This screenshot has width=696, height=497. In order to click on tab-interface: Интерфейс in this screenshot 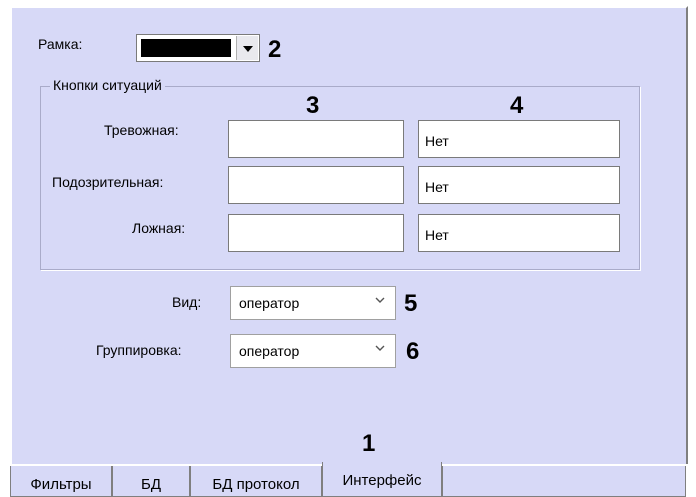, I will do `click(382, 479)`.